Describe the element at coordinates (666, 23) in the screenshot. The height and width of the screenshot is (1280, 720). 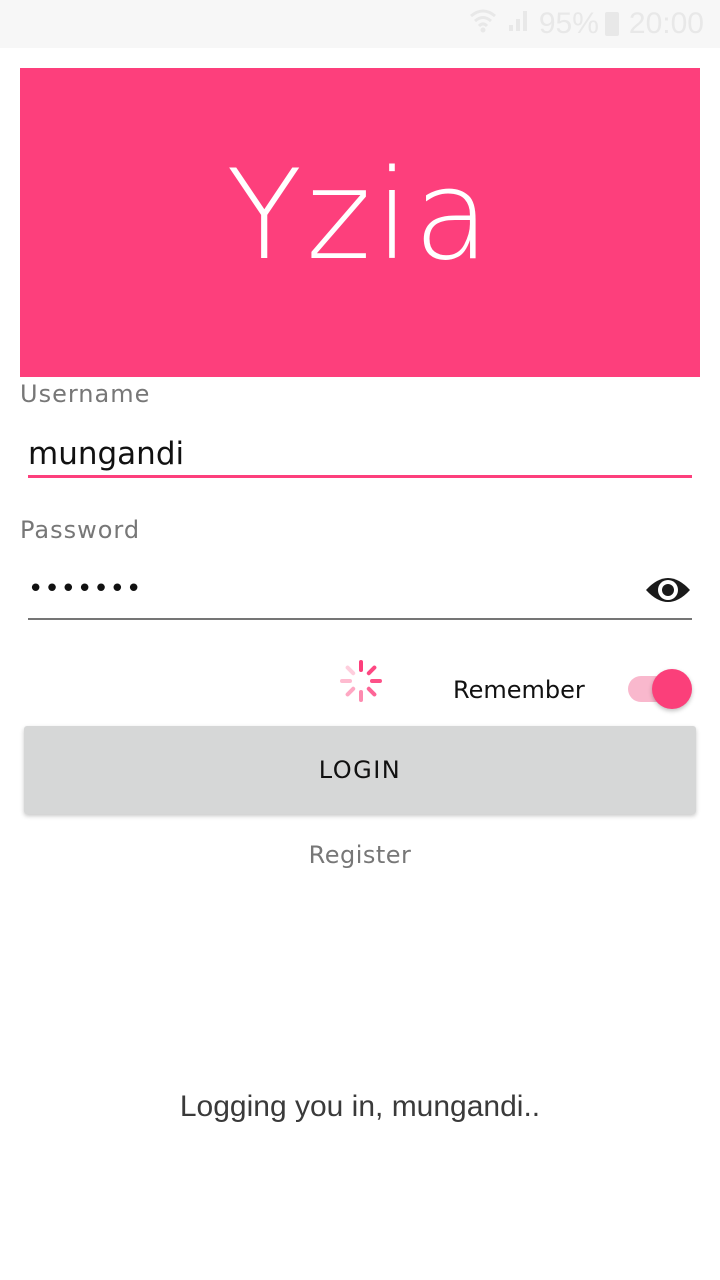
I see `clock: 20:00` at that location.